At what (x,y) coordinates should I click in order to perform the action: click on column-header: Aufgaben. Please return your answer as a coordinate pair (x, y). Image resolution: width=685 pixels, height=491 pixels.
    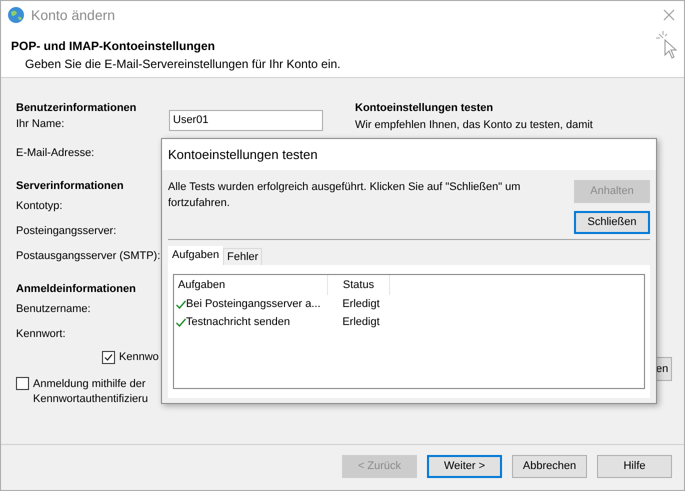
    Looking at the image, I should click on (251, 285).